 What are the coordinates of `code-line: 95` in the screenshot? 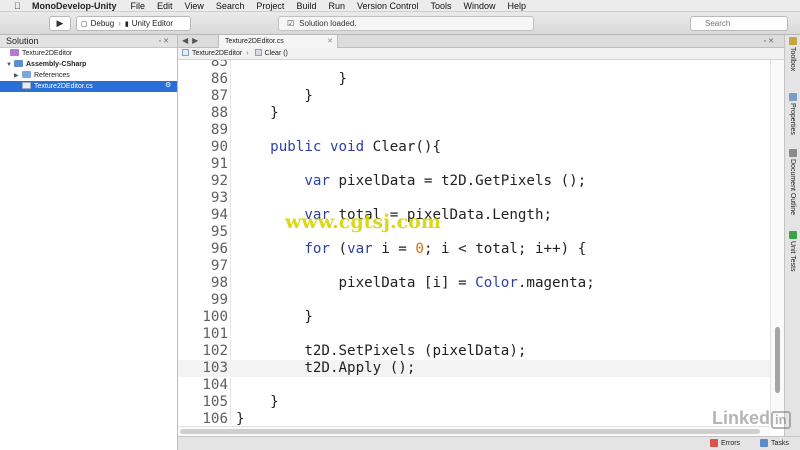 It's located at (474, 232).